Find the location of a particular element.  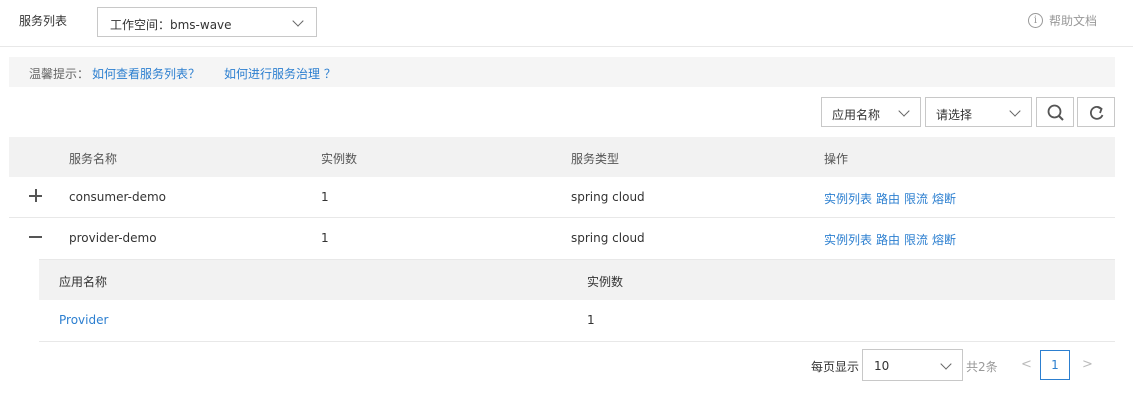

help-docs-link: i 帮助文档 is located at coordinates (1062, 20).